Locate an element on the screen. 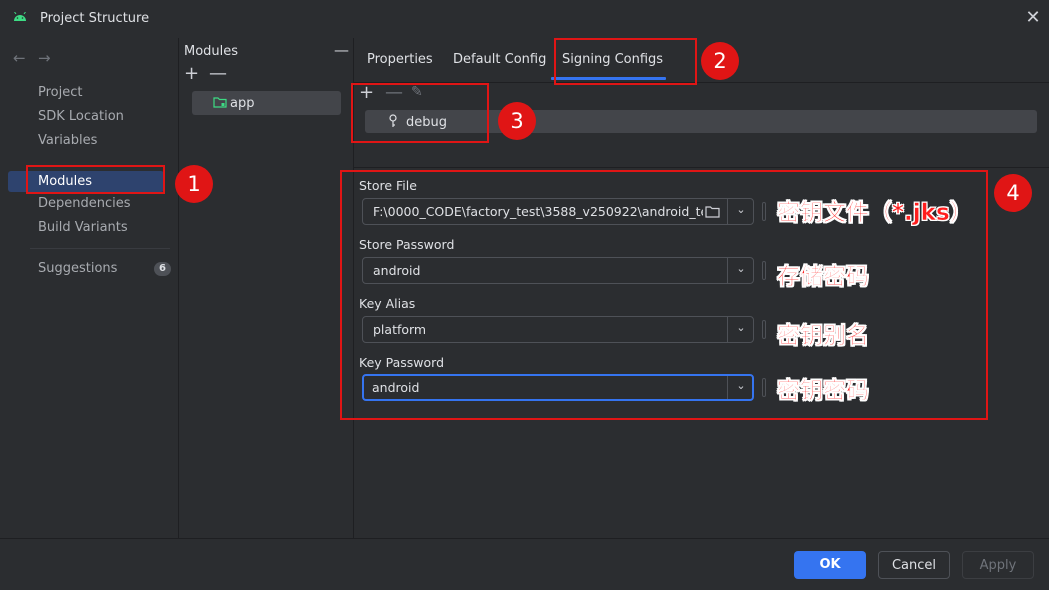 Image resolution: width=1049 pixels, height=590 pixels. annotation-circle-4: 4 is located at coordinates (1013, 193).